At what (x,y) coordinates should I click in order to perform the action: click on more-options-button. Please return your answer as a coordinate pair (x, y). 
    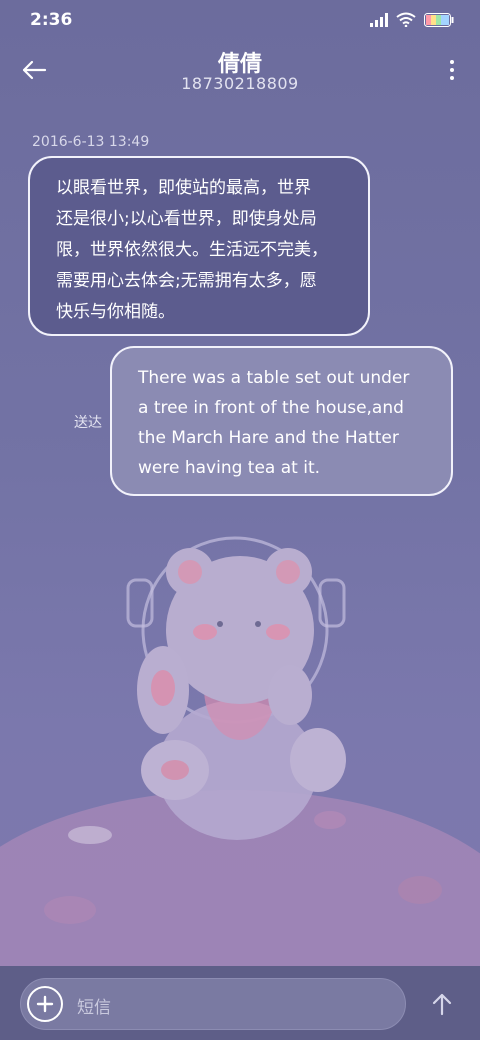
    Looking at the image, I should click on (452, 70).